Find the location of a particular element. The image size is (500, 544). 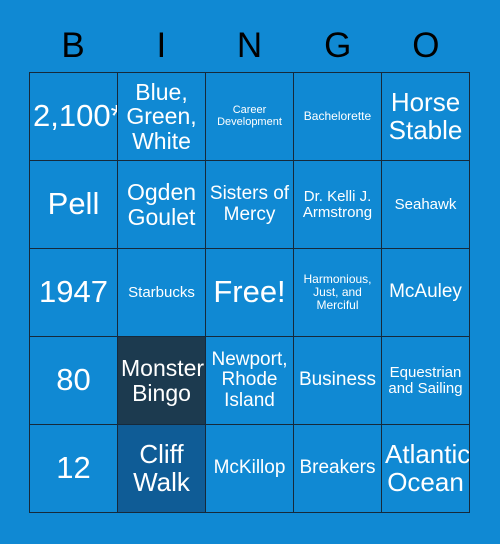

bingo-cell-r2c5: Seahawk is located at coordinates (426, 205).